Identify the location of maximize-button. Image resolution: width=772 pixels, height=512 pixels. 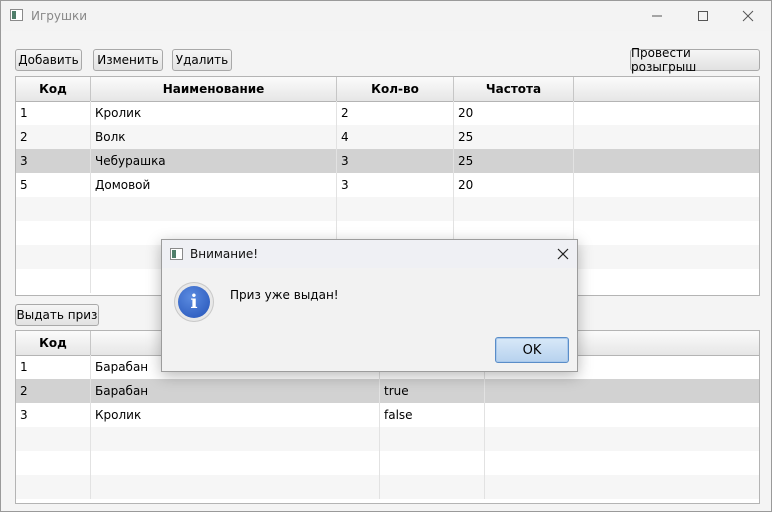
(703, 16).